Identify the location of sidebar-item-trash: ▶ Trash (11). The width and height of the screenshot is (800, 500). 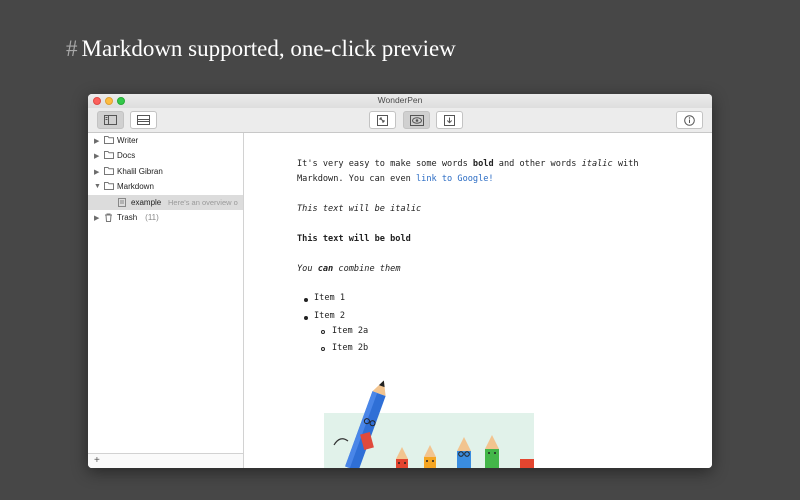
(165, 217).